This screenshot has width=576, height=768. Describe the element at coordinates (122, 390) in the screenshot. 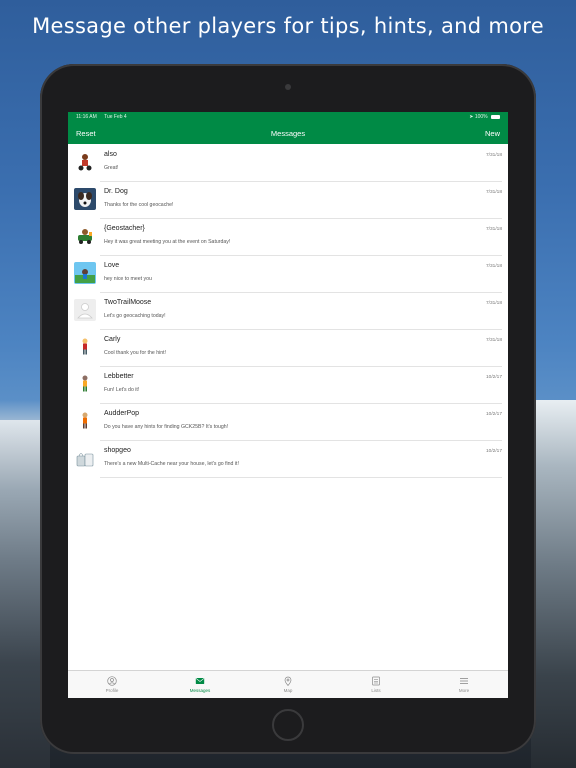

I see `message-preview: Fun! Let's do it!` at that location.